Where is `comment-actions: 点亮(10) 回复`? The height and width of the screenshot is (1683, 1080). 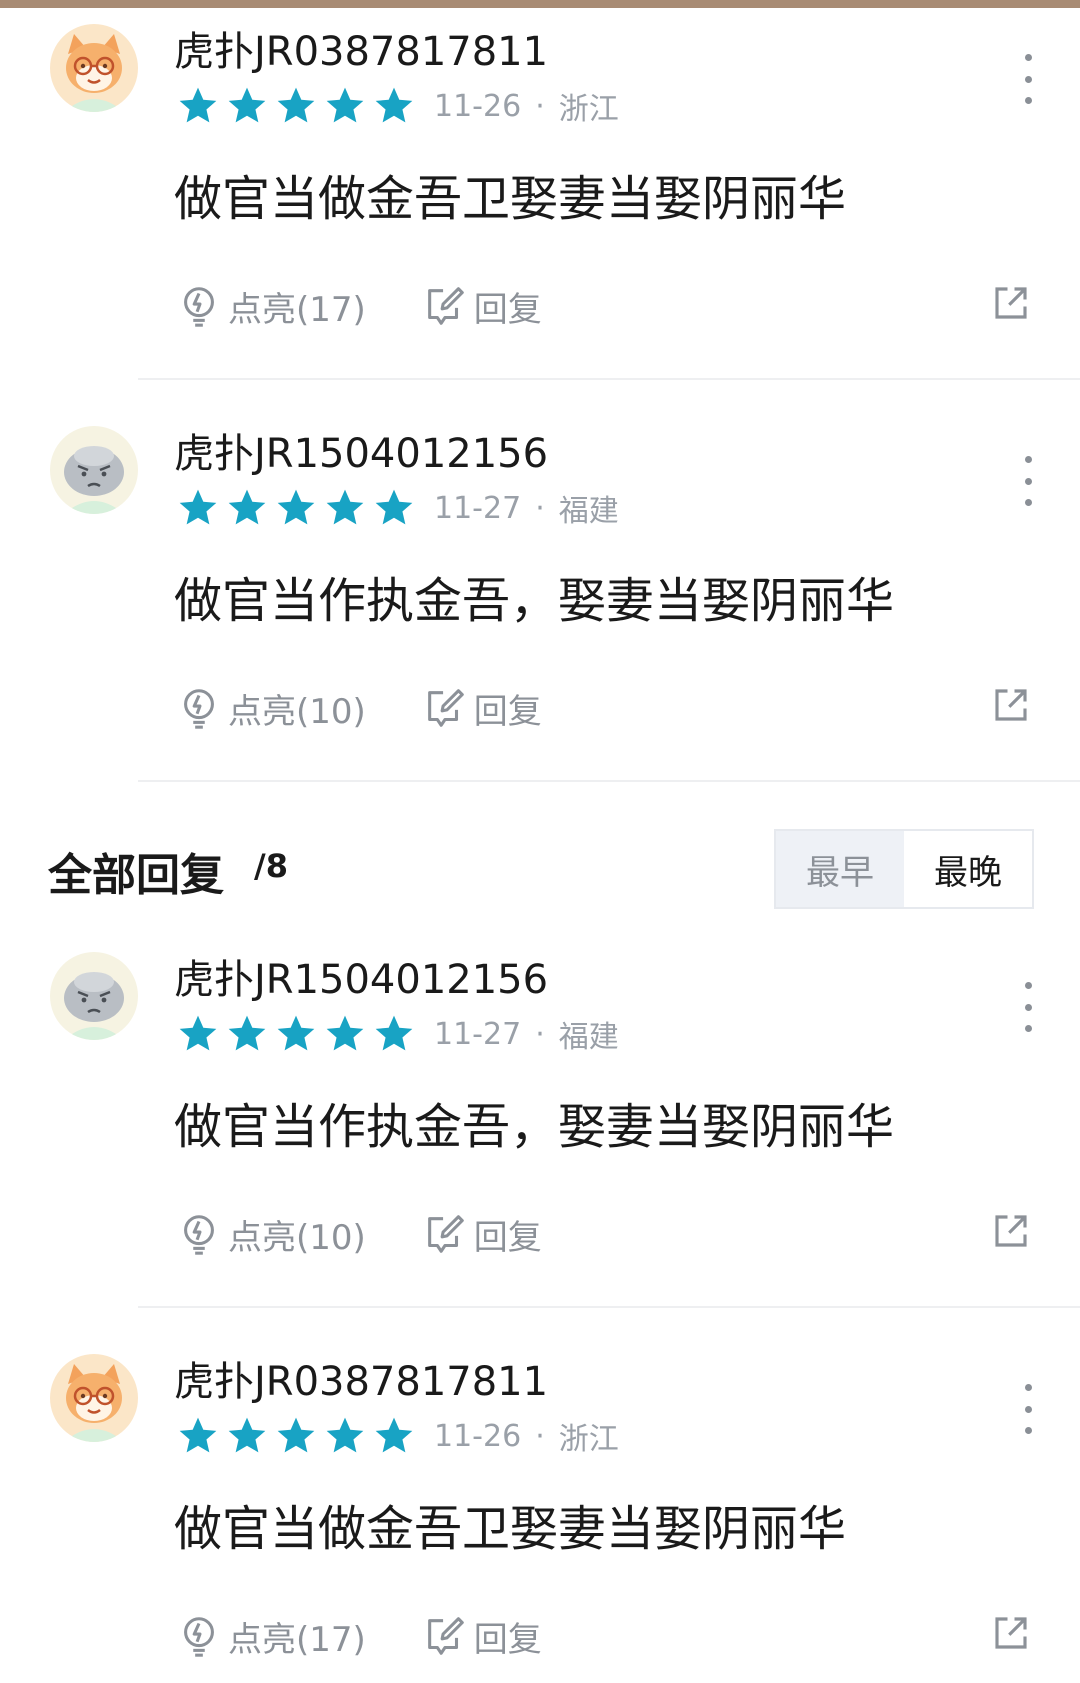 comment-actions: 点亮(10) 回复 is located at coordinates (387, 1234).